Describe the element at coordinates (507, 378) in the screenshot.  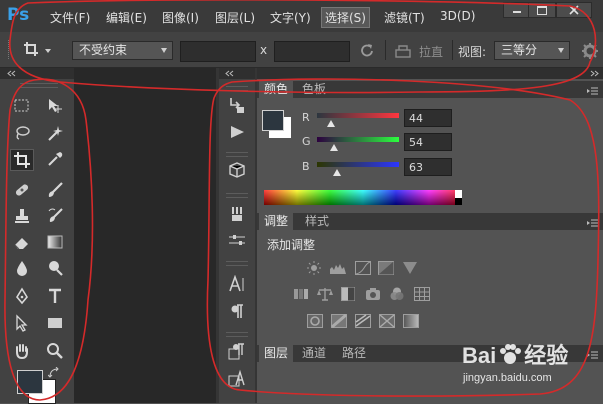
I see `watermark-url: jingyan.baidu.com` at that location.